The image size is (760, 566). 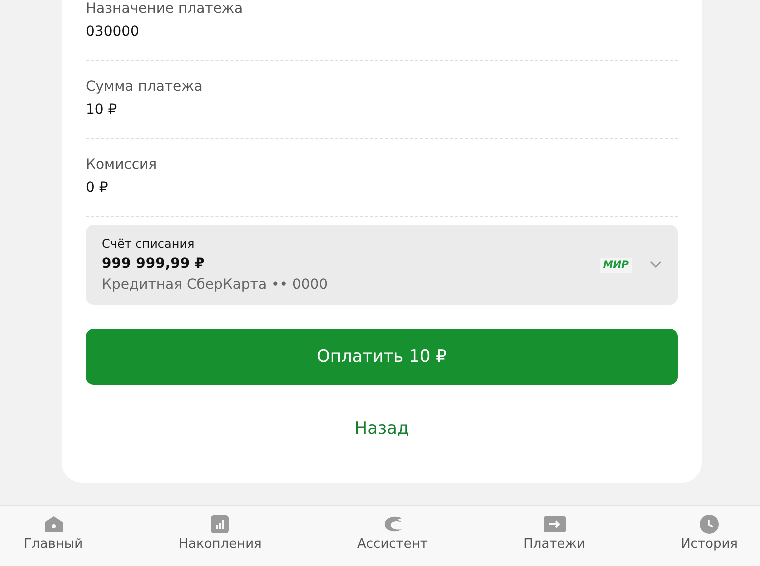 I want to click on chart-icon, so click(x=220, y=524).